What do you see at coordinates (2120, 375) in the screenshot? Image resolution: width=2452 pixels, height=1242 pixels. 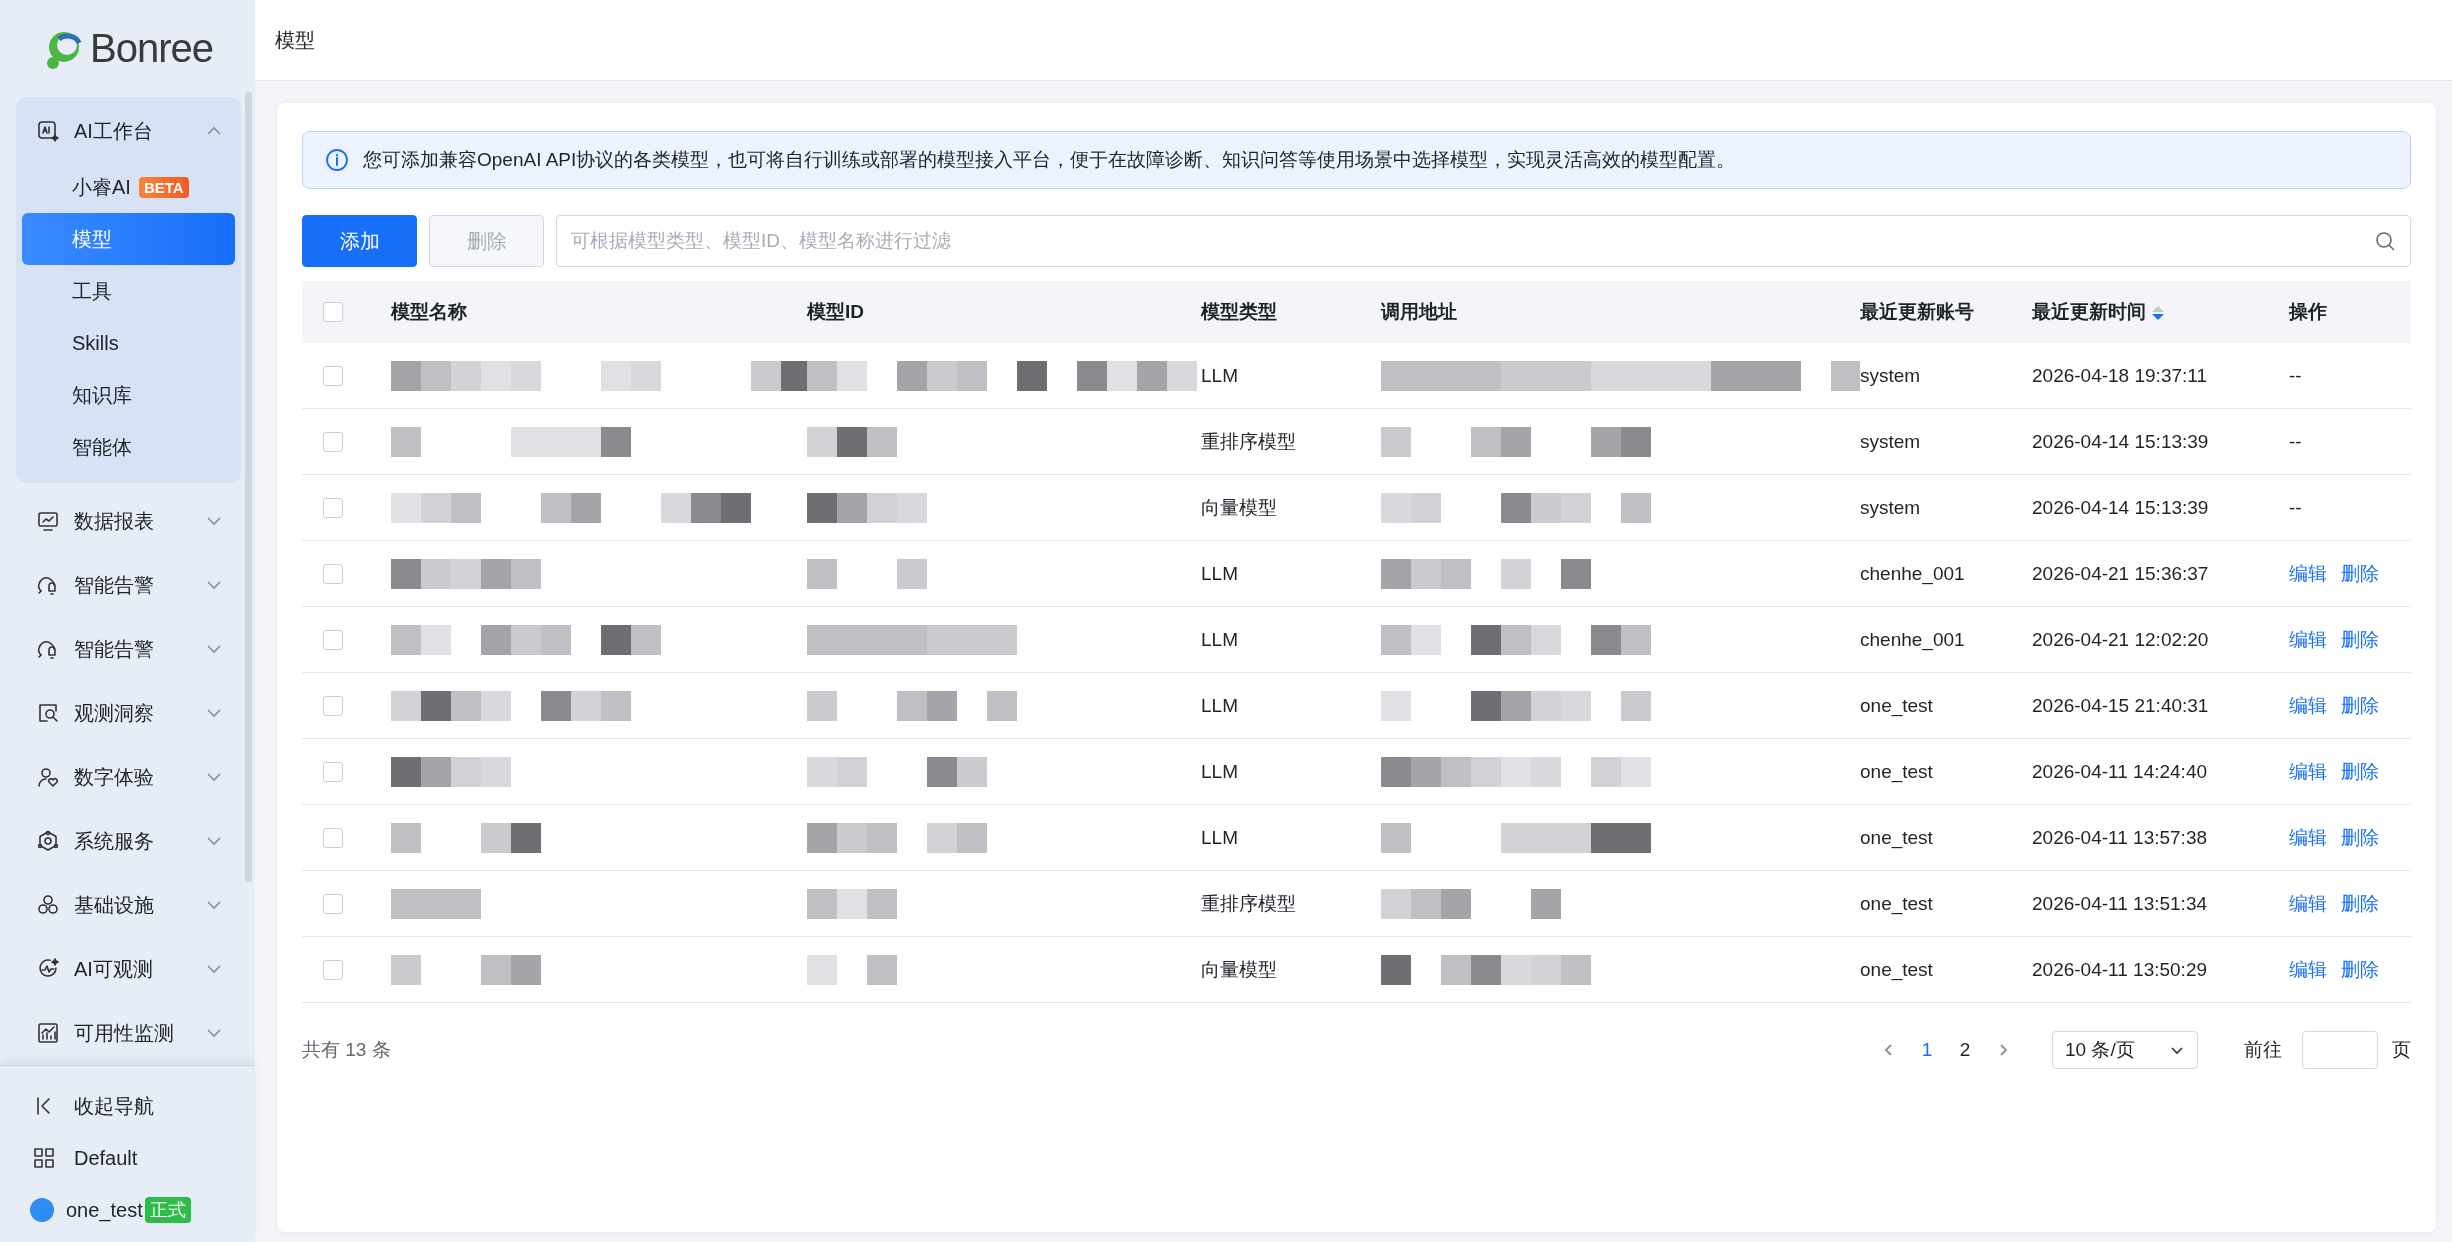 I see `table-cell: 2026-04-18 19:37:11` at bounding box center [2120, 375].